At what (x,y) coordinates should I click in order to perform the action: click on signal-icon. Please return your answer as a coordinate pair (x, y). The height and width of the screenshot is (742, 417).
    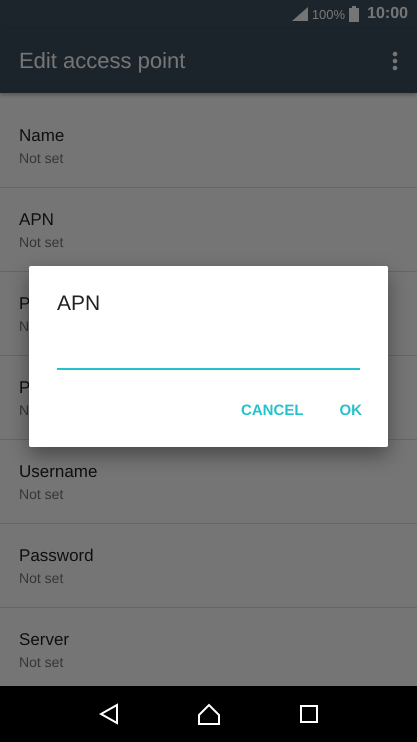
    Looking at the image, I should click on (300, 14).